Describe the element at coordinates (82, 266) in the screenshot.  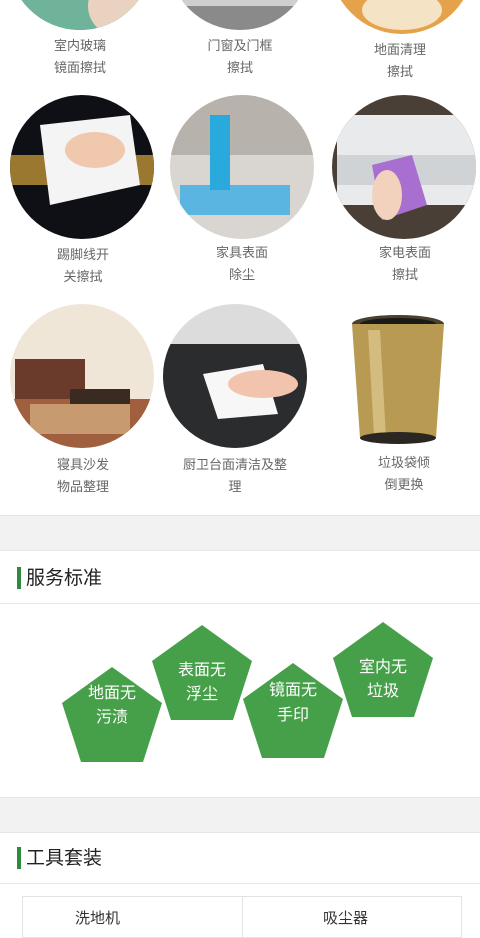
I see `service-caption: 踢脚线开 关擦拭` at that location.